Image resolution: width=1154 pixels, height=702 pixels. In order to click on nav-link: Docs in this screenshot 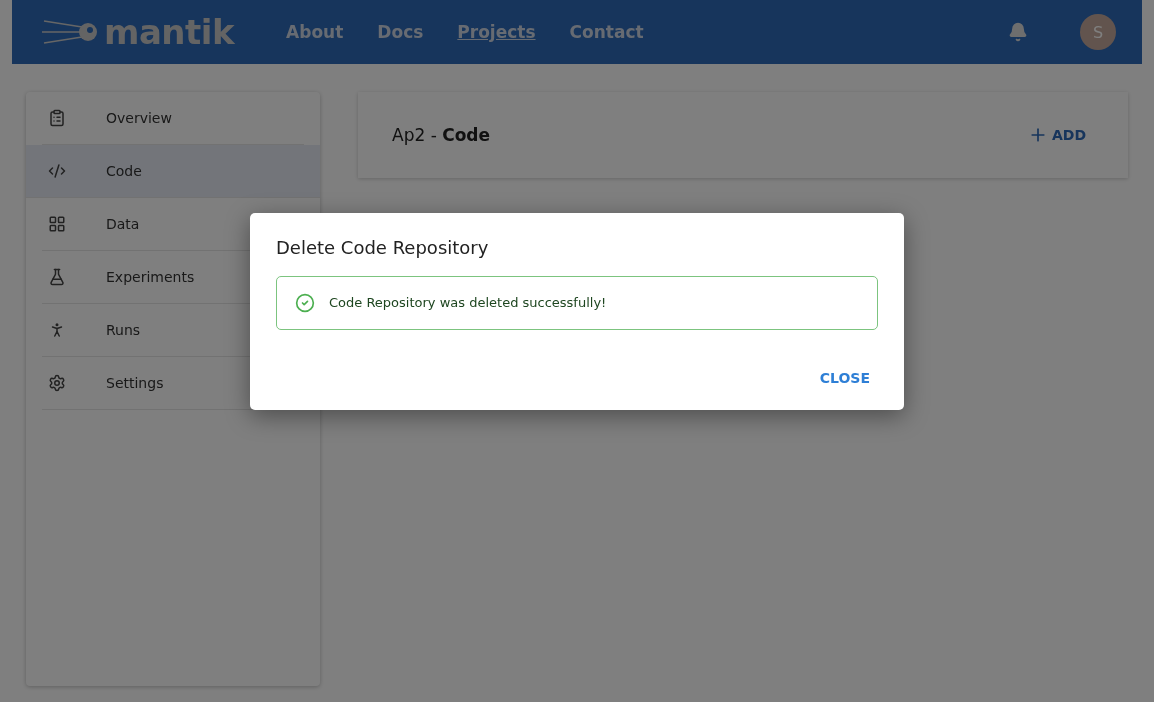, I will do `click(400, 32)`.